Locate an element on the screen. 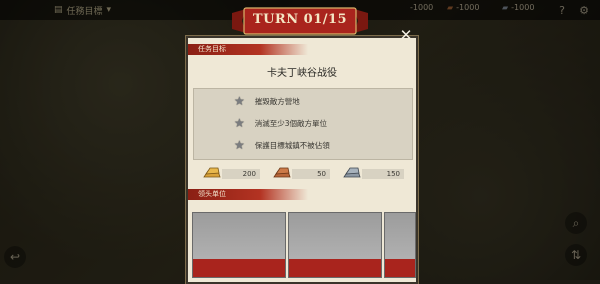 This screenshot has height=284, width=600. objective-item: ★ 保護目標城鎮不被佔領 is located at coordinates (282, 145).